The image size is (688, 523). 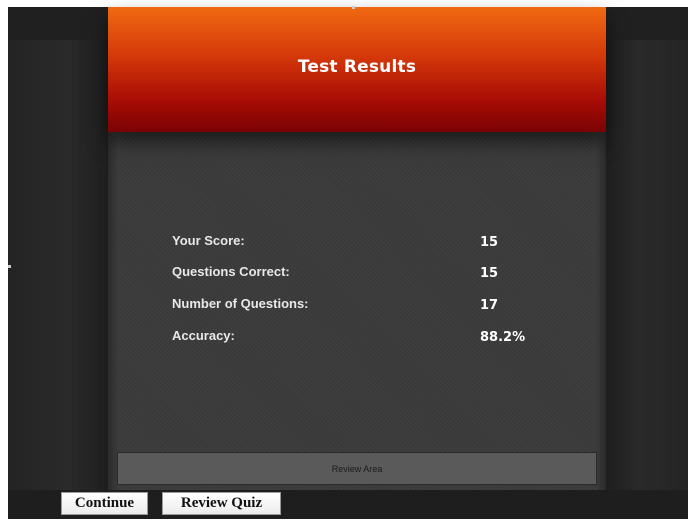 What do you see at coordinates (357, 67) in the screenshot?
I see `page-title: Test Results` at bounding box center [357, 67].